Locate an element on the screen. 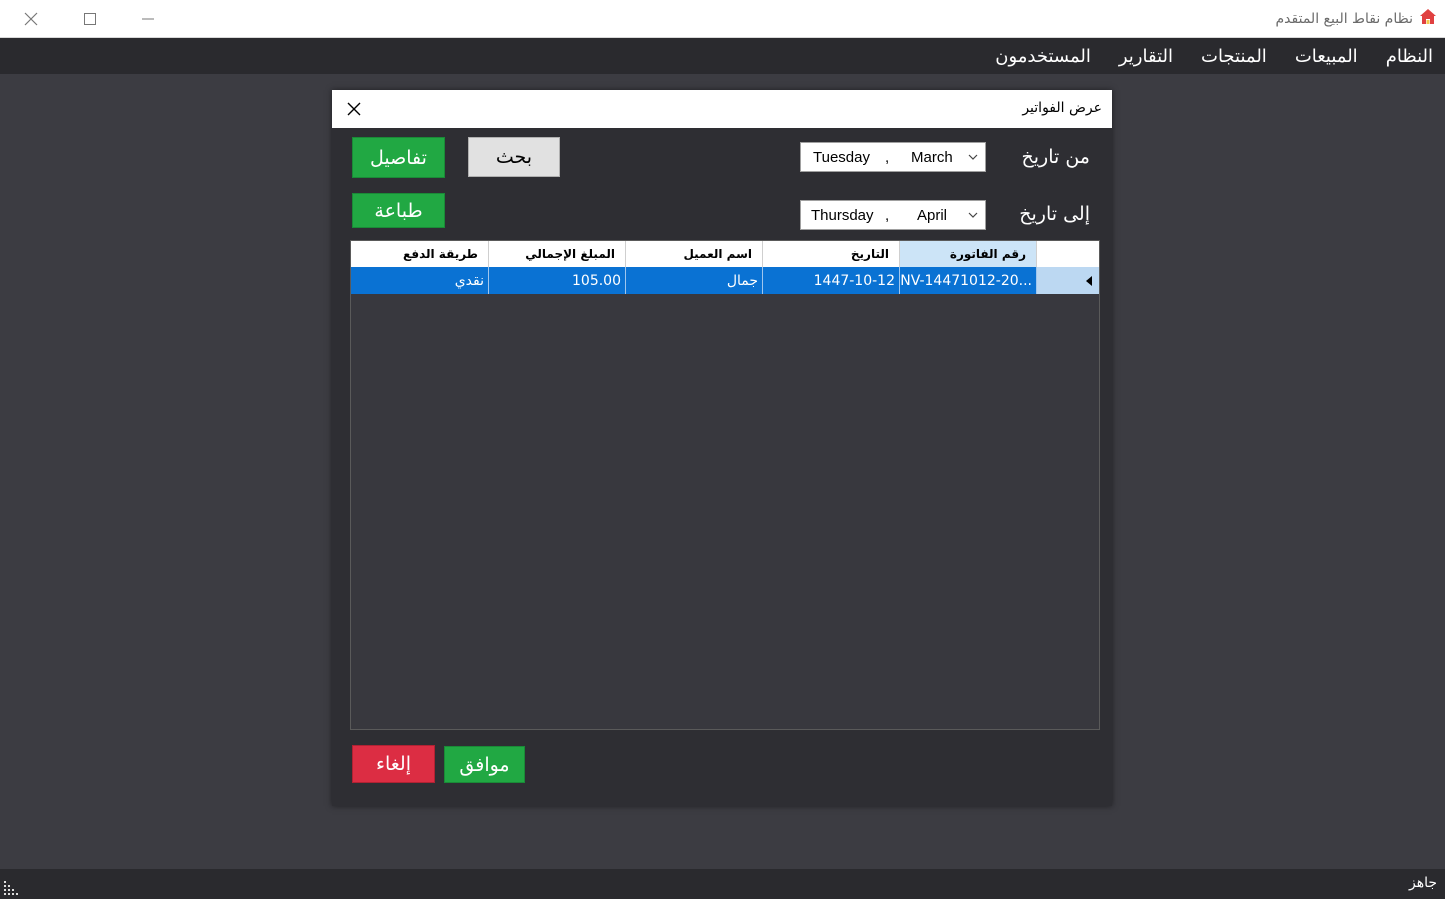  resize-grip-icon is located at coordinates (11, 888).